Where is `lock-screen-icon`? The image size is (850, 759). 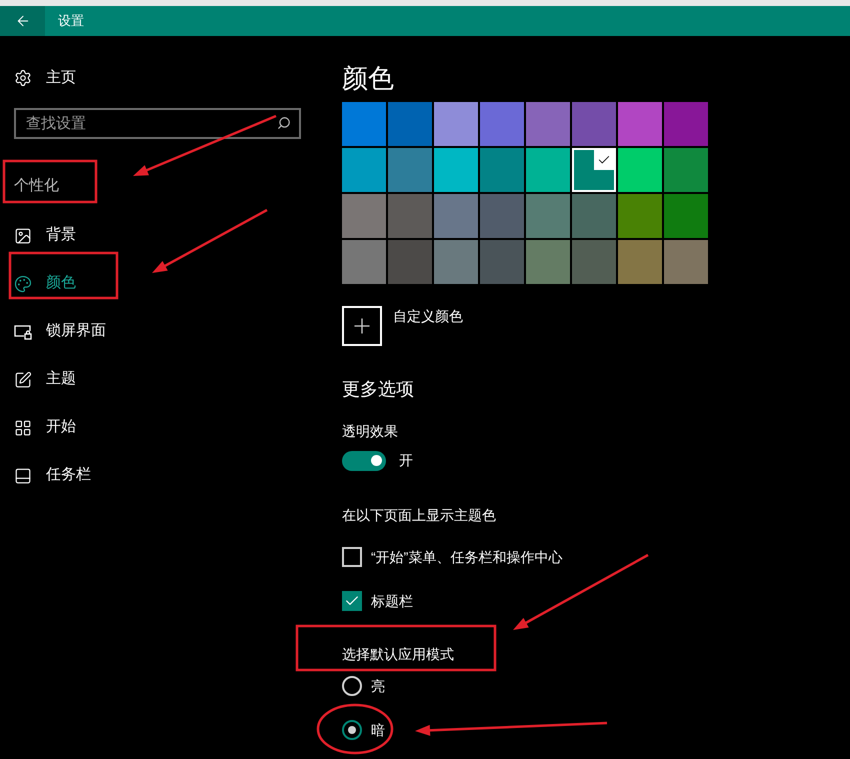 lock-screen-icon is located at coordinates (23, 331).